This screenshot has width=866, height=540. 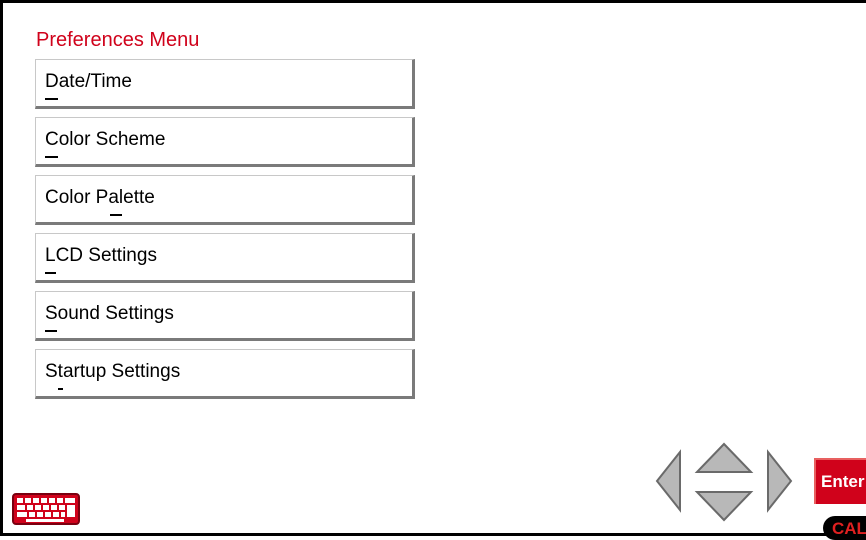 I want to click on arrow-down-icon, so click(x=724, y=506).